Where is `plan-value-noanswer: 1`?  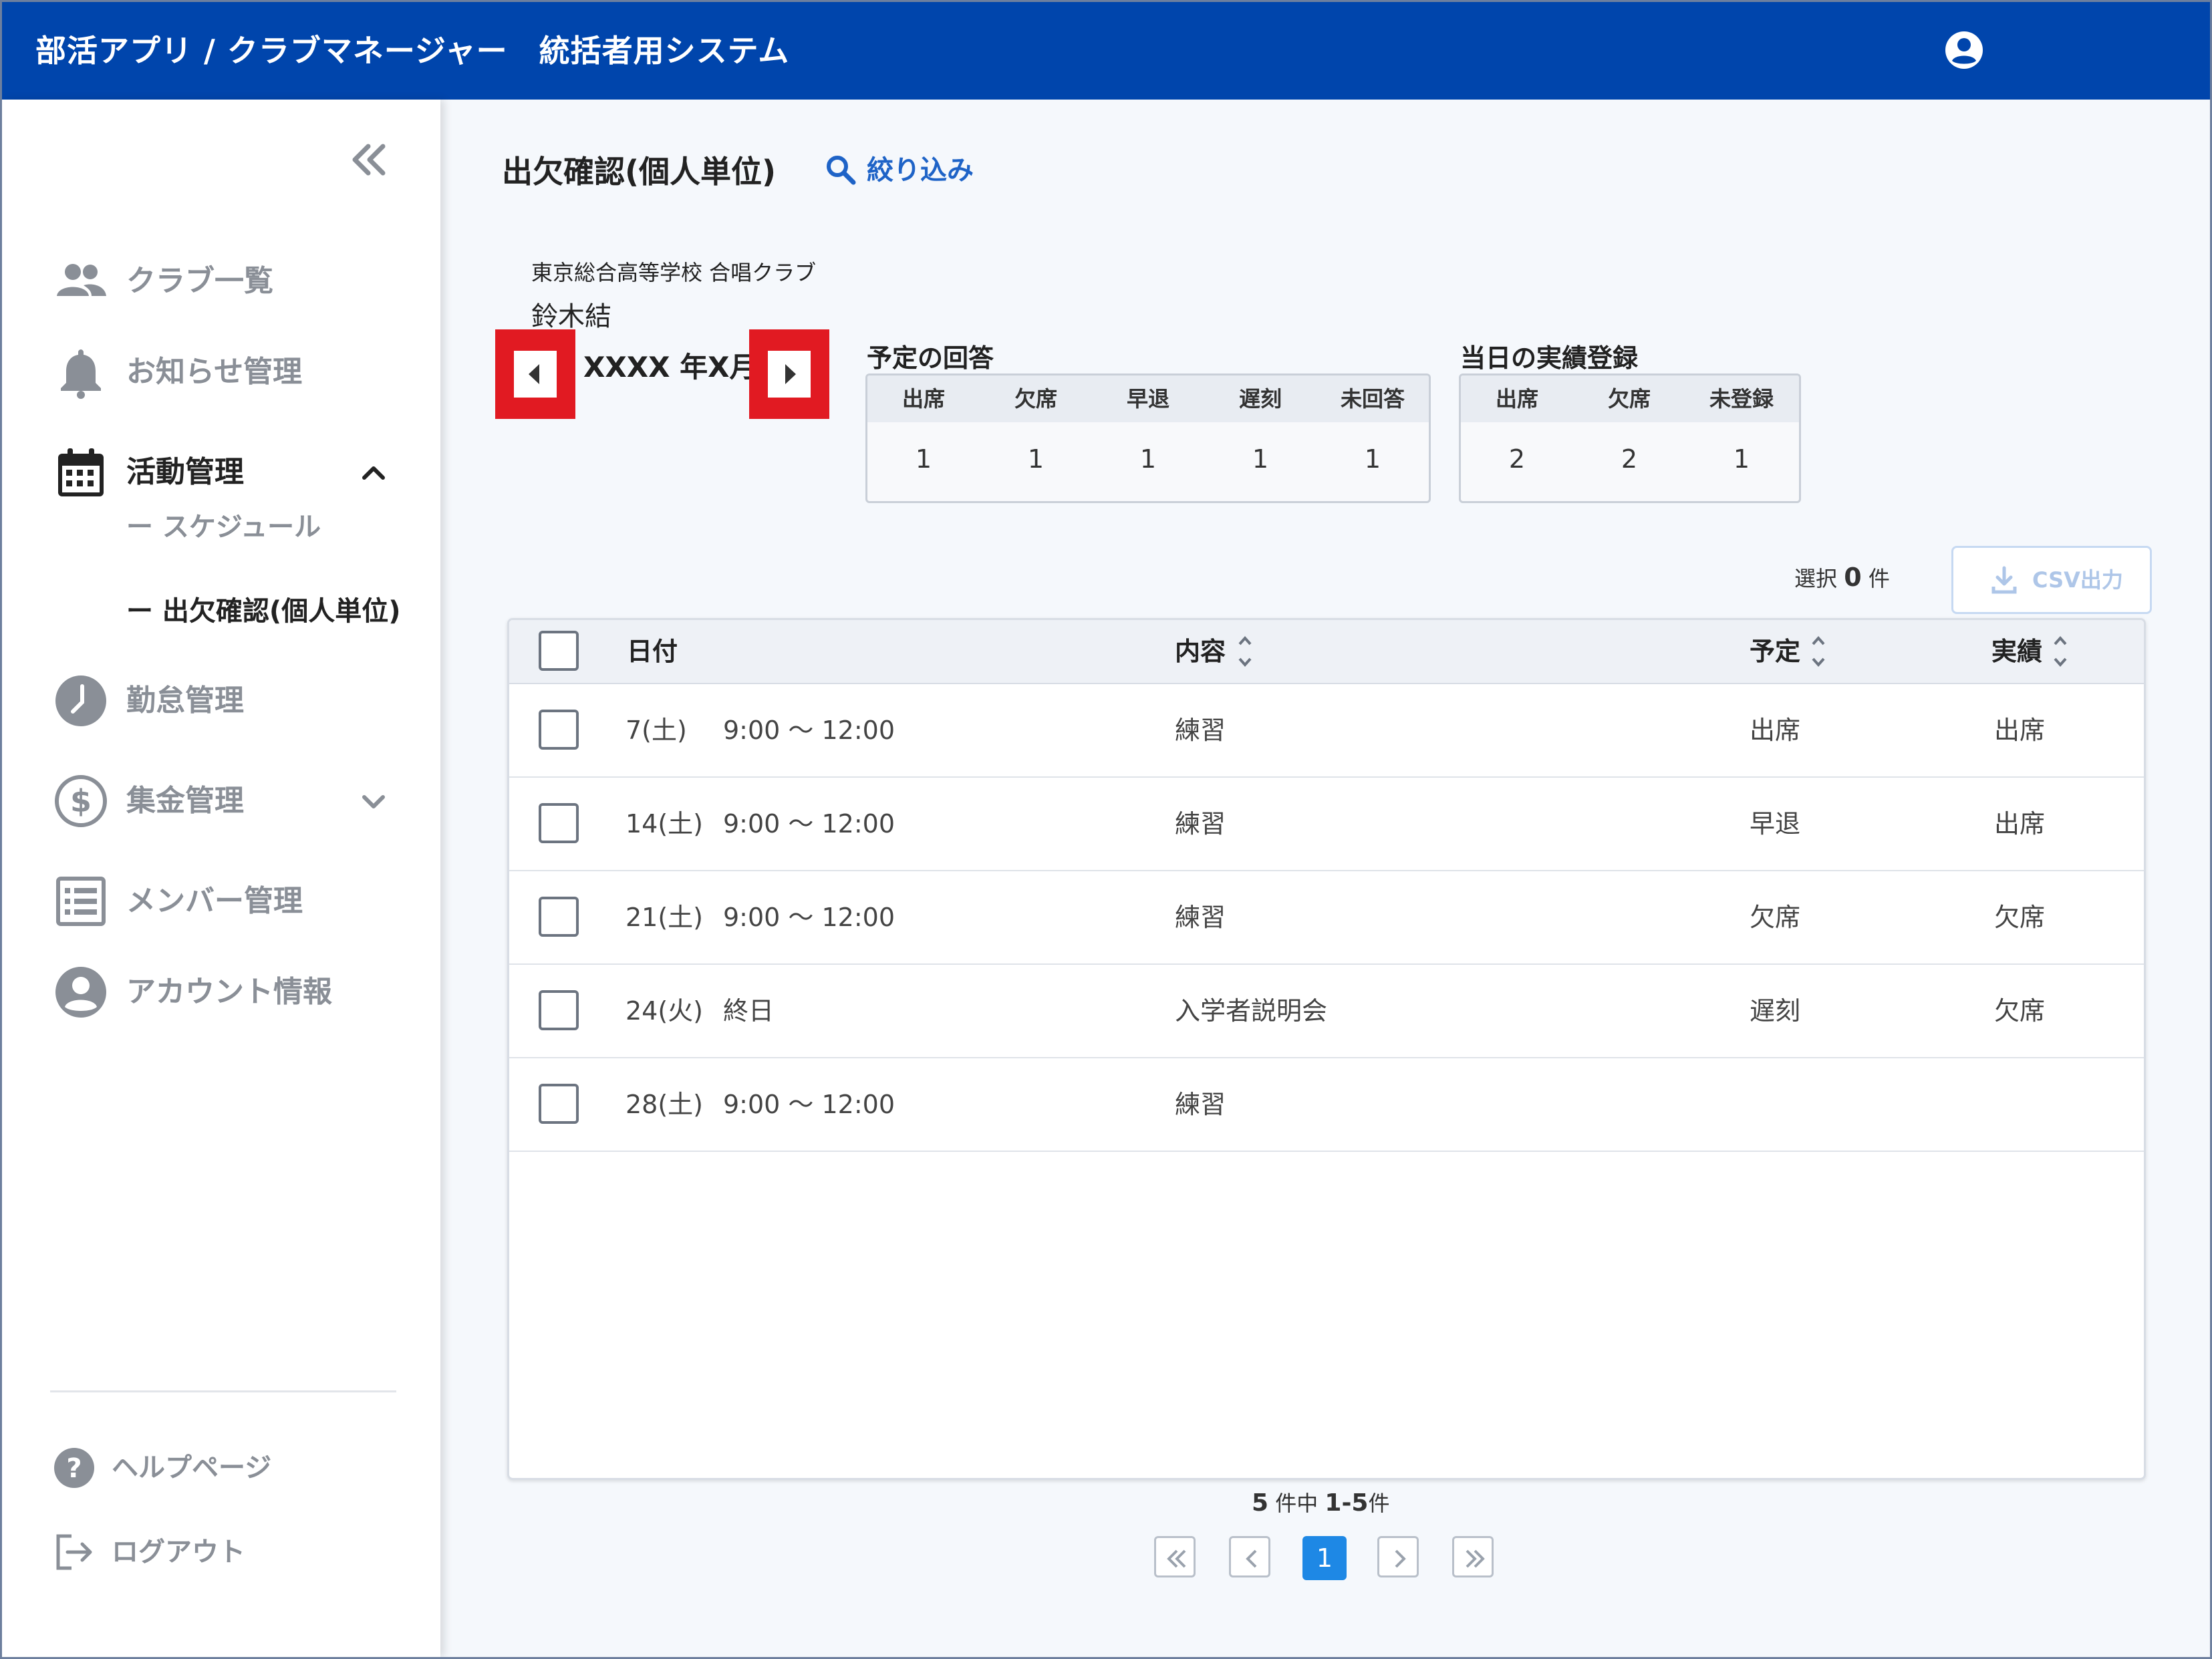 plan-value-noanswer: 1 is located at coordinates (1372, 459).